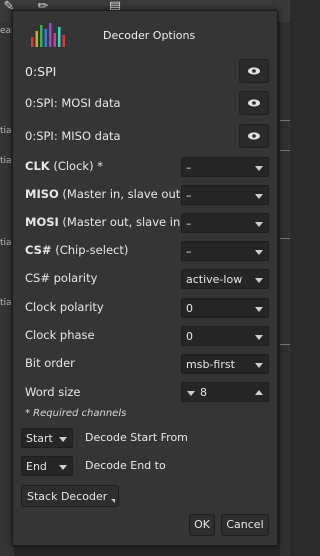  Describe the element at coordinates (60, 335) in the screenshot. I see `clock-phase-label: Clock phase` at that location.